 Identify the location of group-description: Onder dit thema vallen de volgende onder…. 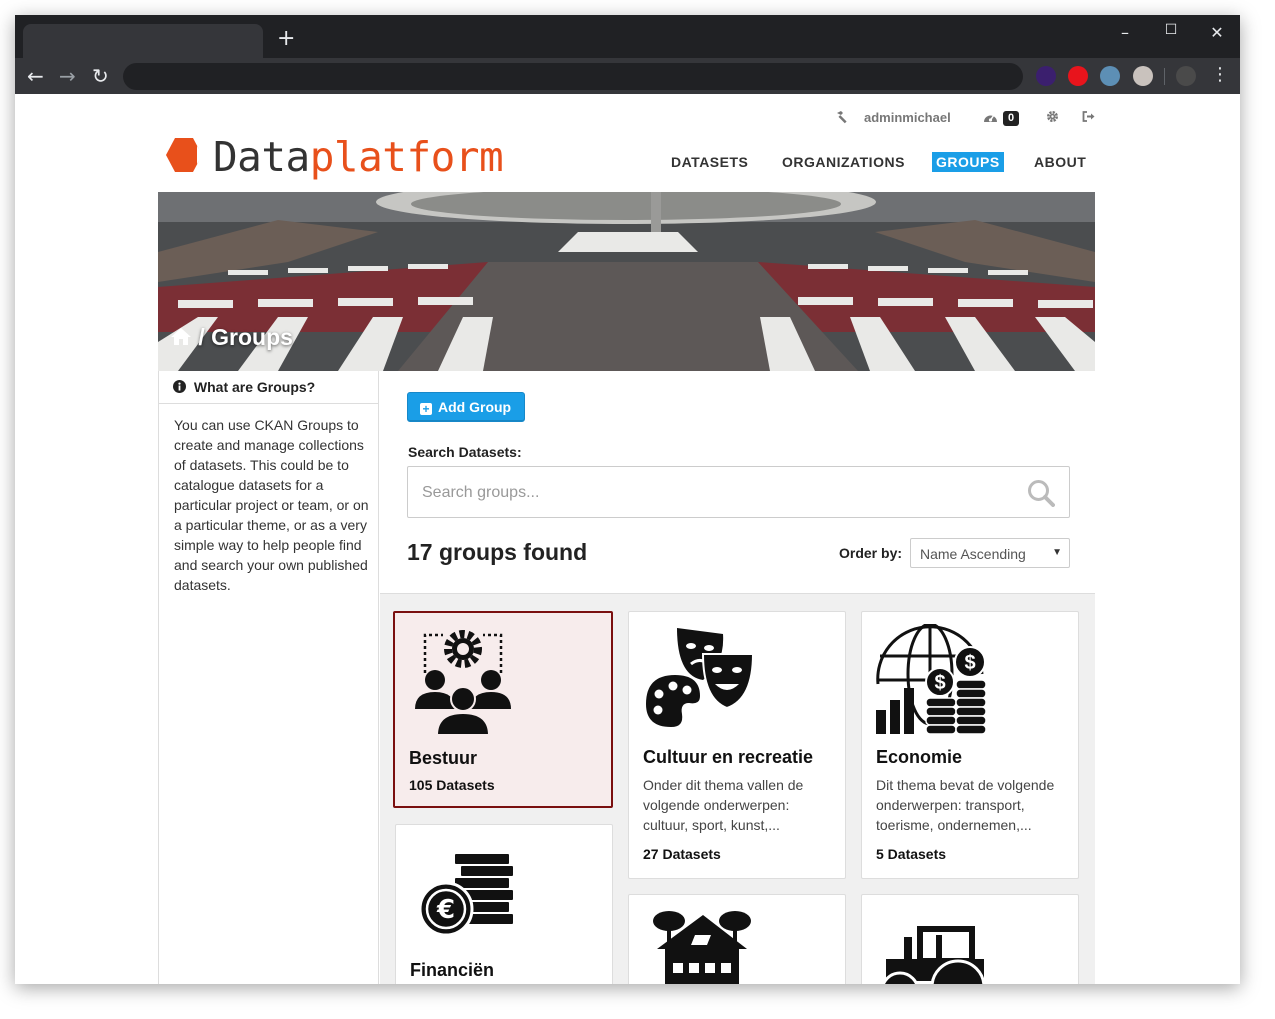
(723, 805).